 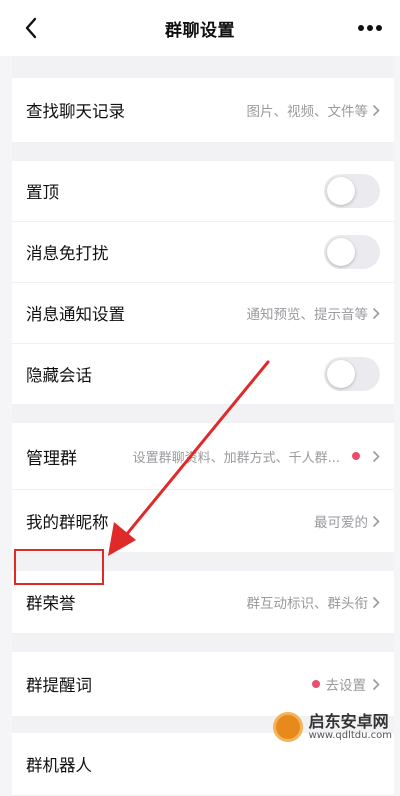 I want to click on row-group-robot: 群机器人, so click(x=203, y=764).